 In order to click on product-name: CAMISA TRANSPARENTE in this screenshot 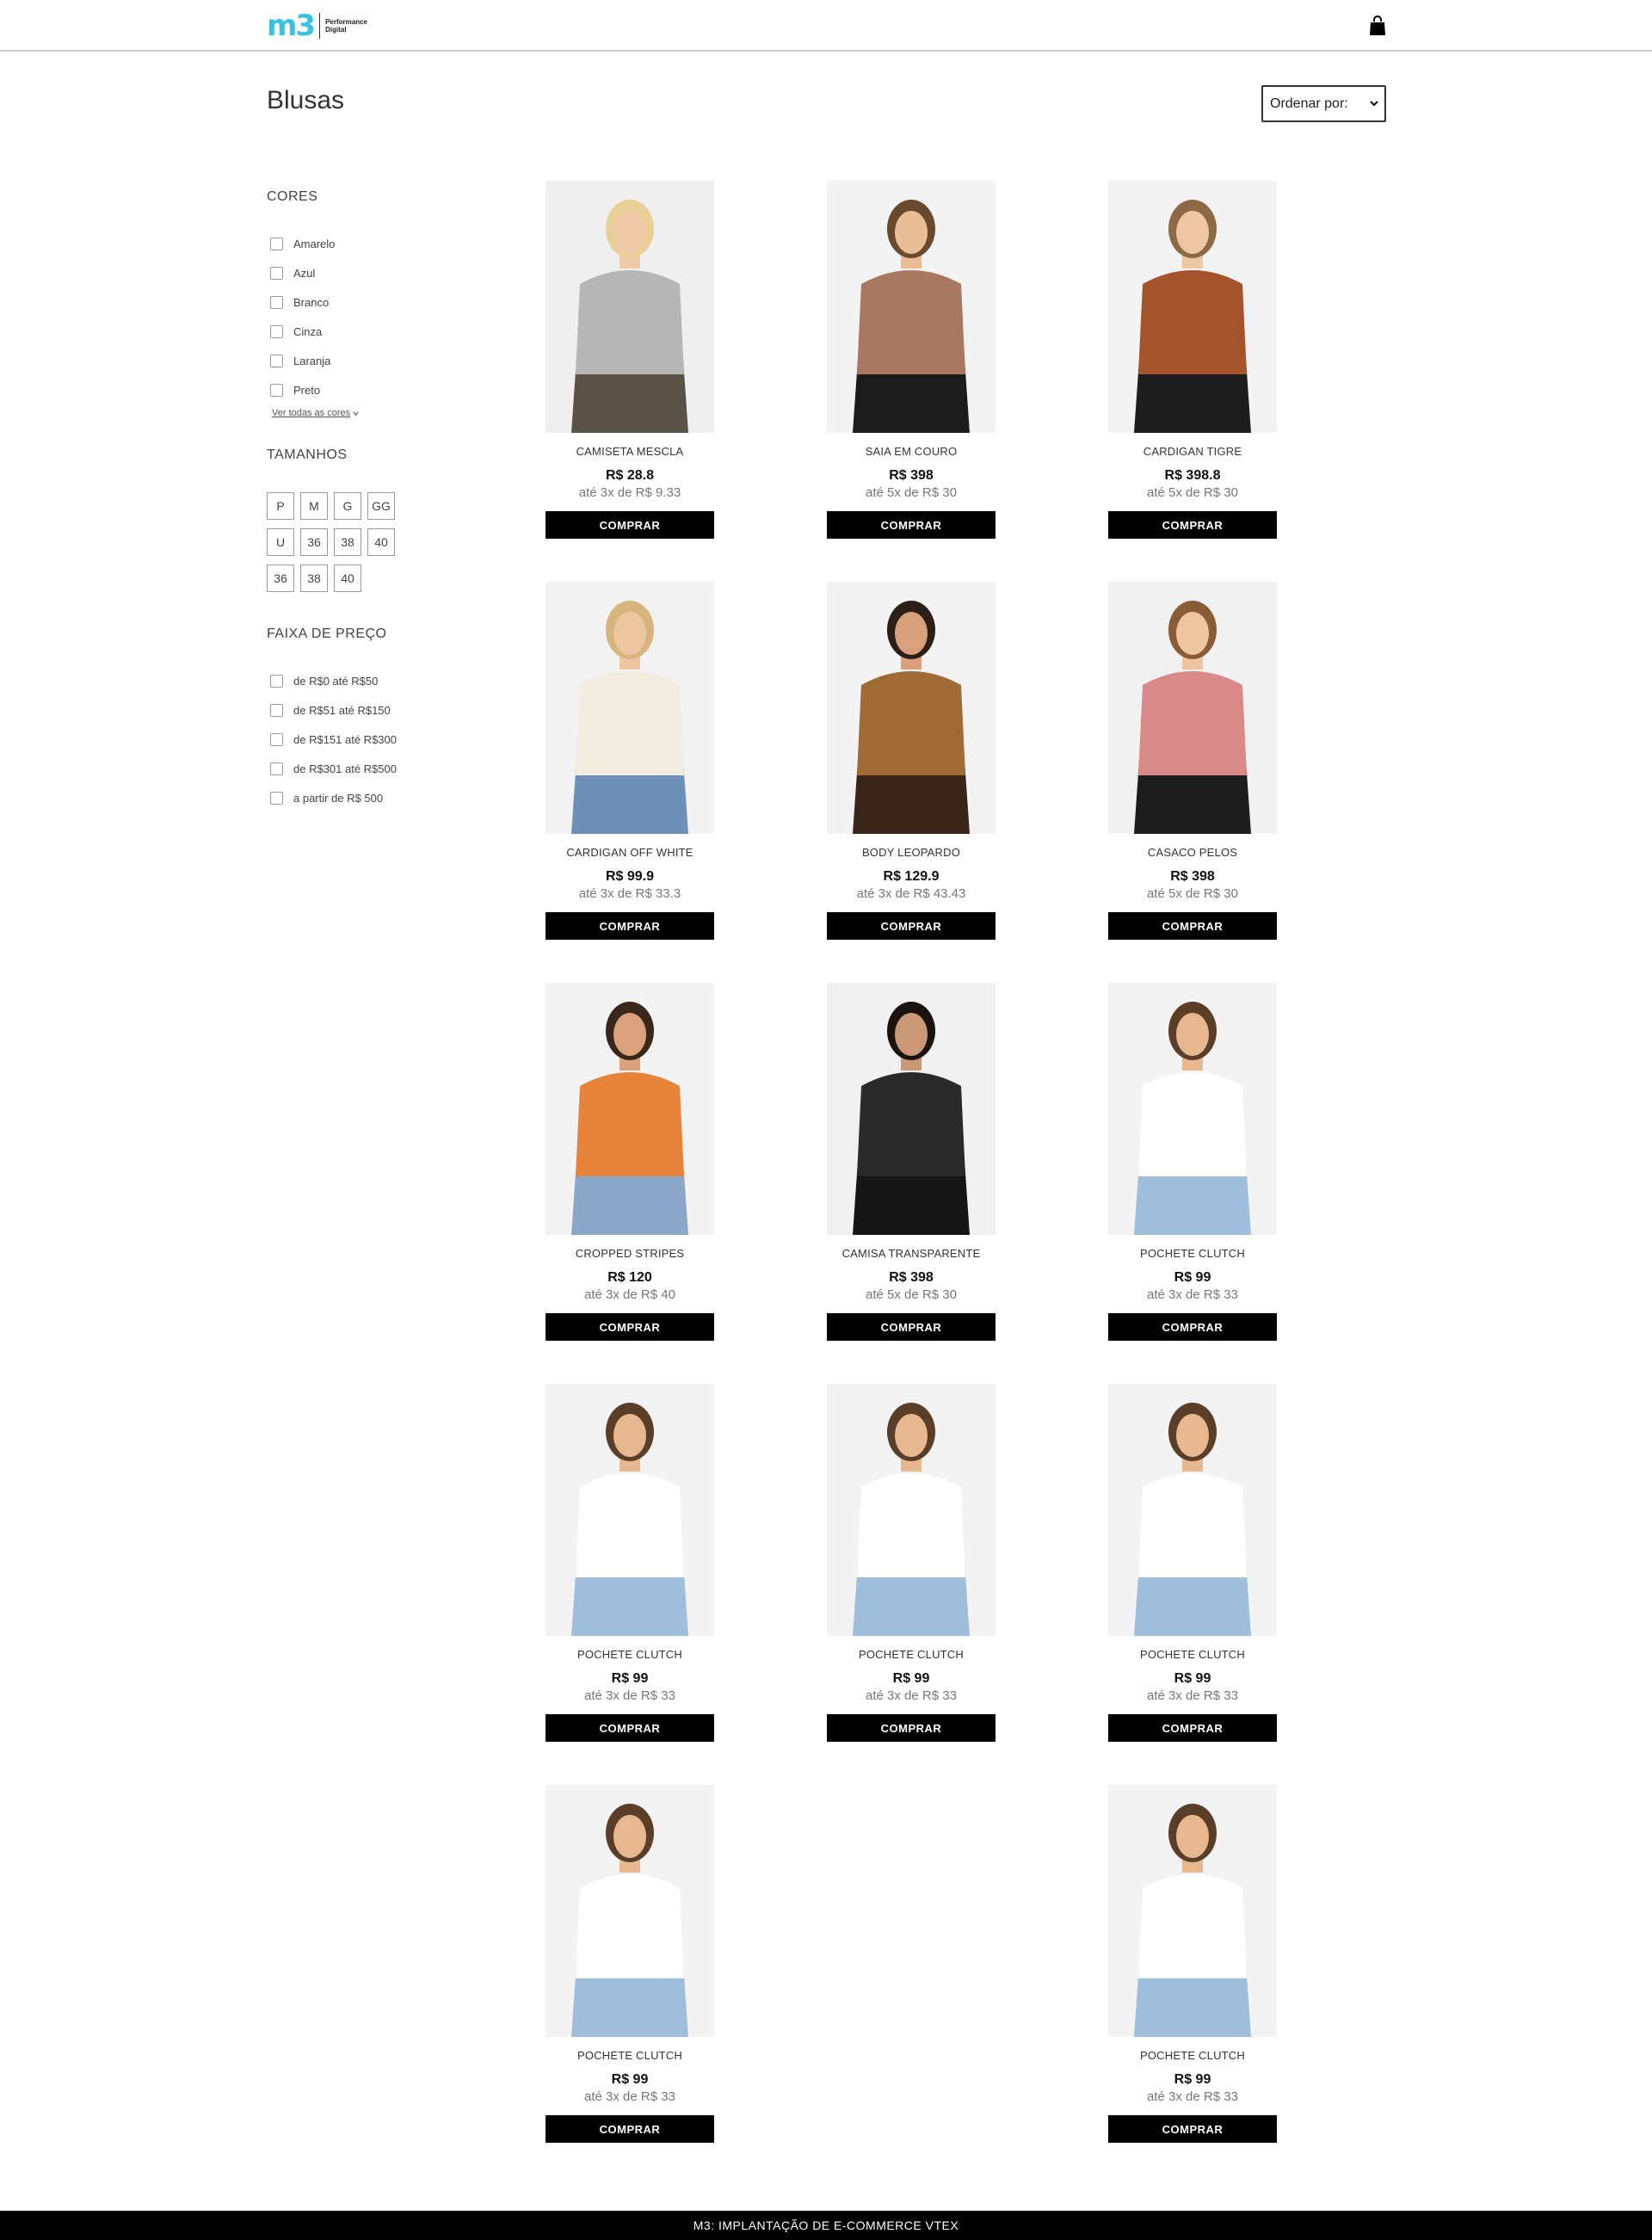, I will do `click(911, 1253)`.